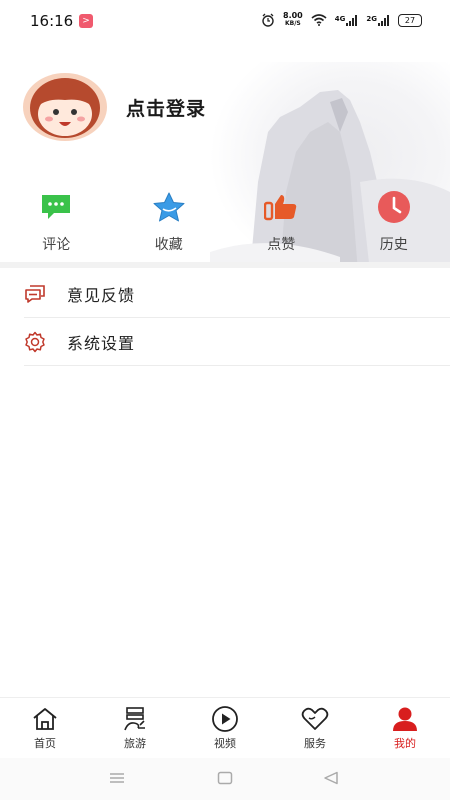  Describe the element at coordinates (45, 743) in the screenshot. I see `nav-label: 首页` at that location.